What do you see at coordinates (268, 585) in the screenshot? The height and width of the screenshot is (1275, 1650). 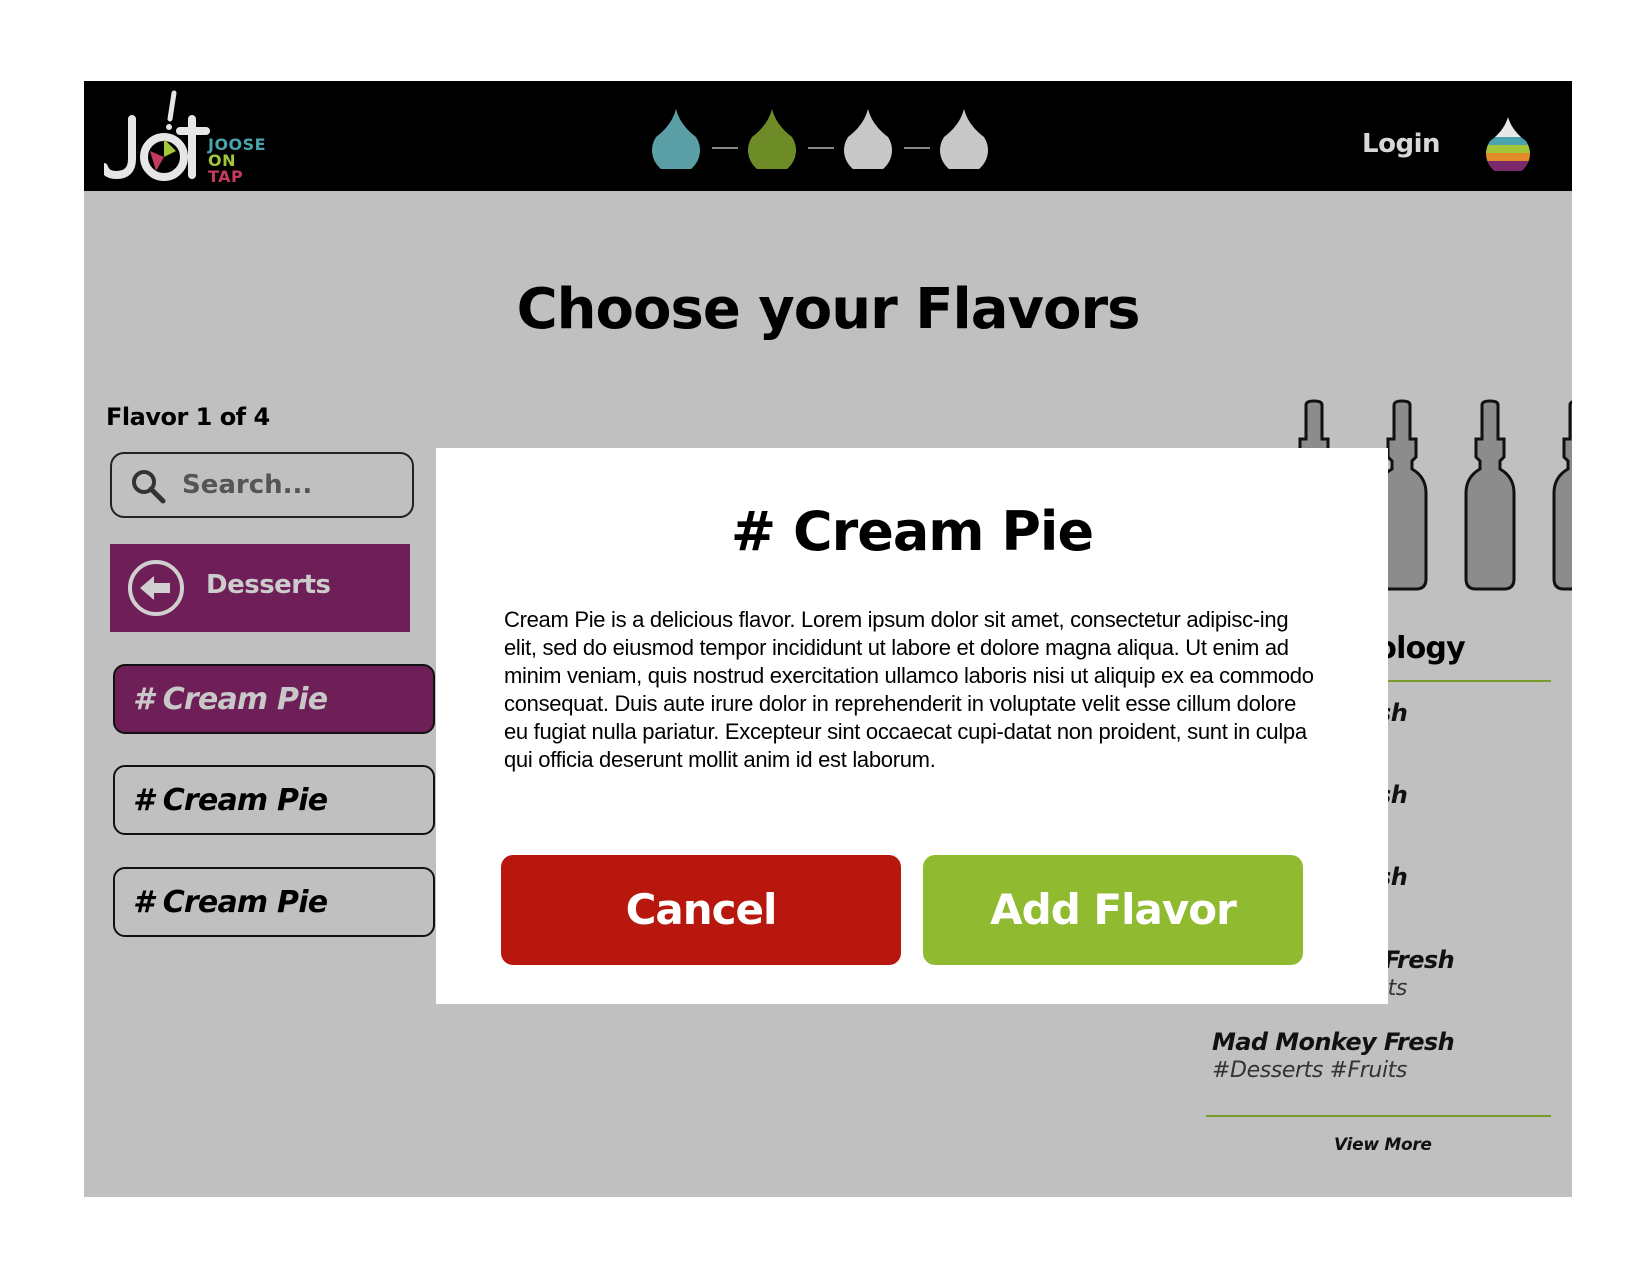 I see `category-label: Desserts` at bounding box center [268, 585].